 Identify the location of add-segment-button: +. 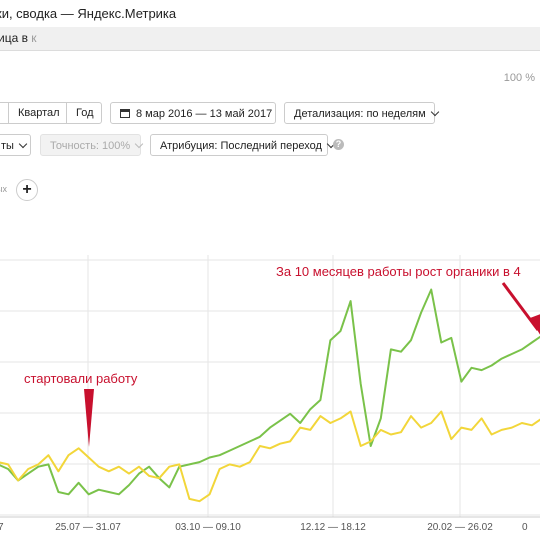
(27, 190).